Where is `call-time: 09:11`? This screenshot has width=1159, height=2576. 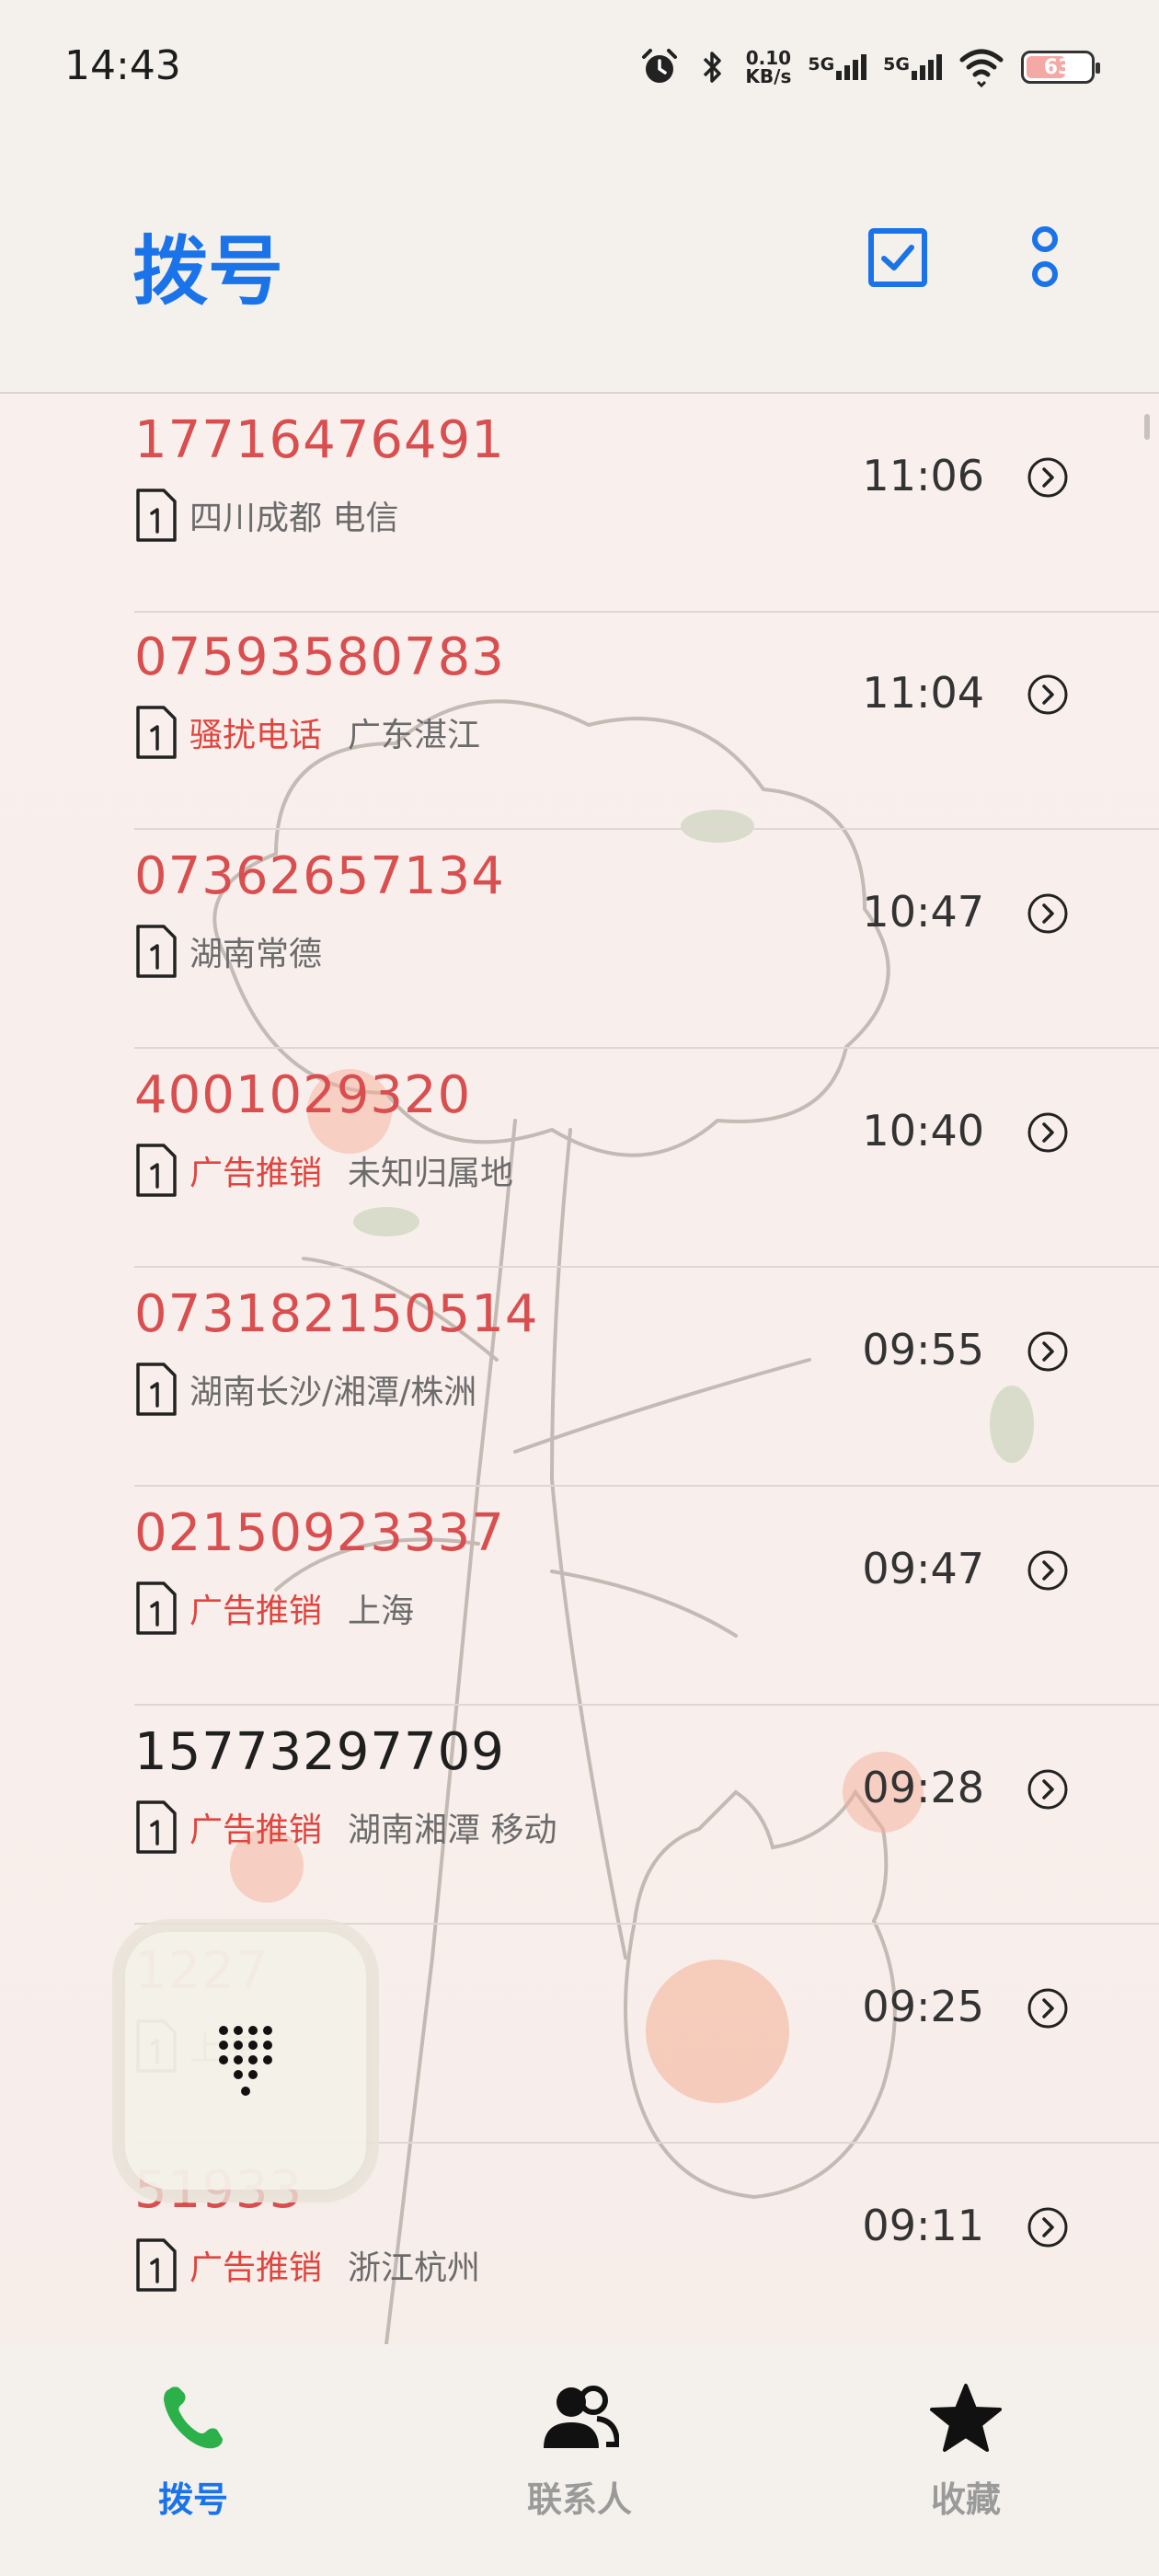 call-time: 09:11 is located at coordinates (923, 2225).